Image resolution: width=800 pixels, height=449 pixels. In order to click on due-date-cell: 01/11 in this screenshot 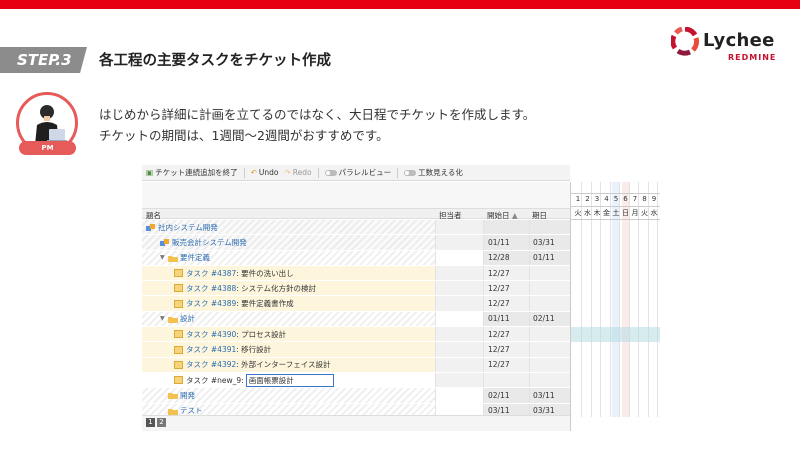, I will do `click(549, 257)`.